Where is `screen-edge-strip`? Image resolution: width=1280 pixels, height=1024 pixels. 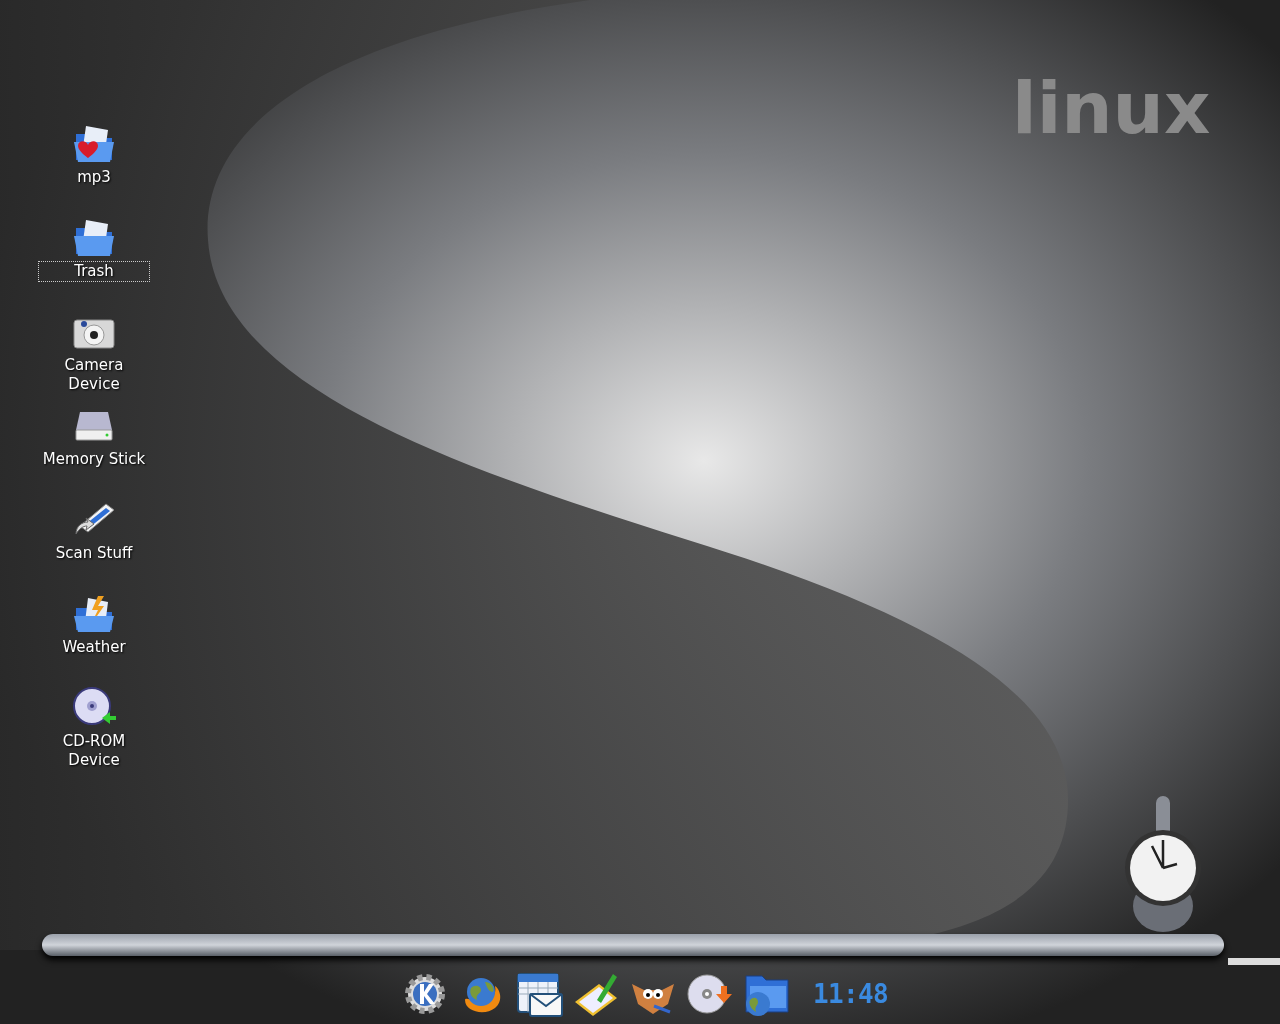 screen-edge-strip is located at coordinates (1254, 961).